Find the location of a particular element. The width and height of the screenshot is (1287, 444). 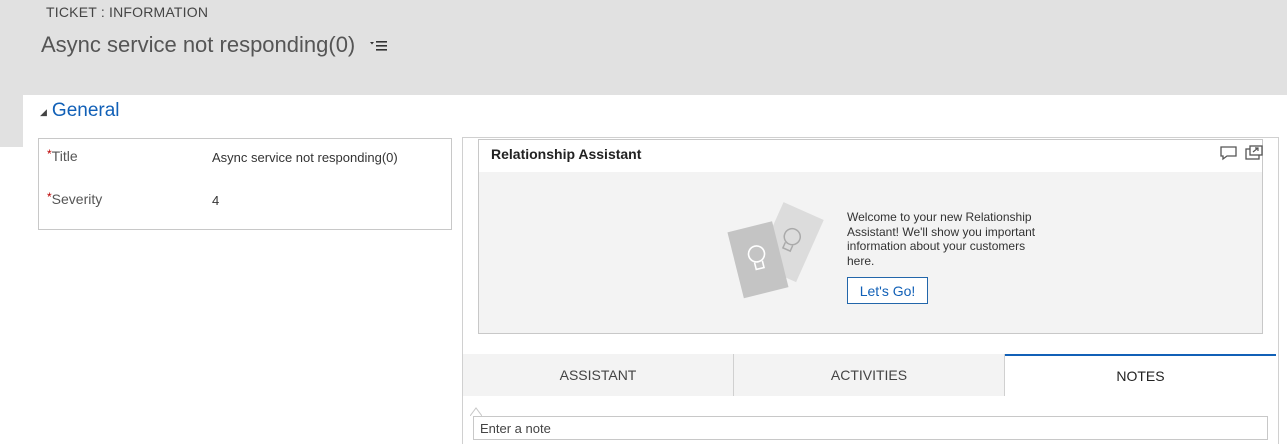

assistant-tabs: ASSISTANT ACTIVITIES NOTES is located at coordinates (869, 375).